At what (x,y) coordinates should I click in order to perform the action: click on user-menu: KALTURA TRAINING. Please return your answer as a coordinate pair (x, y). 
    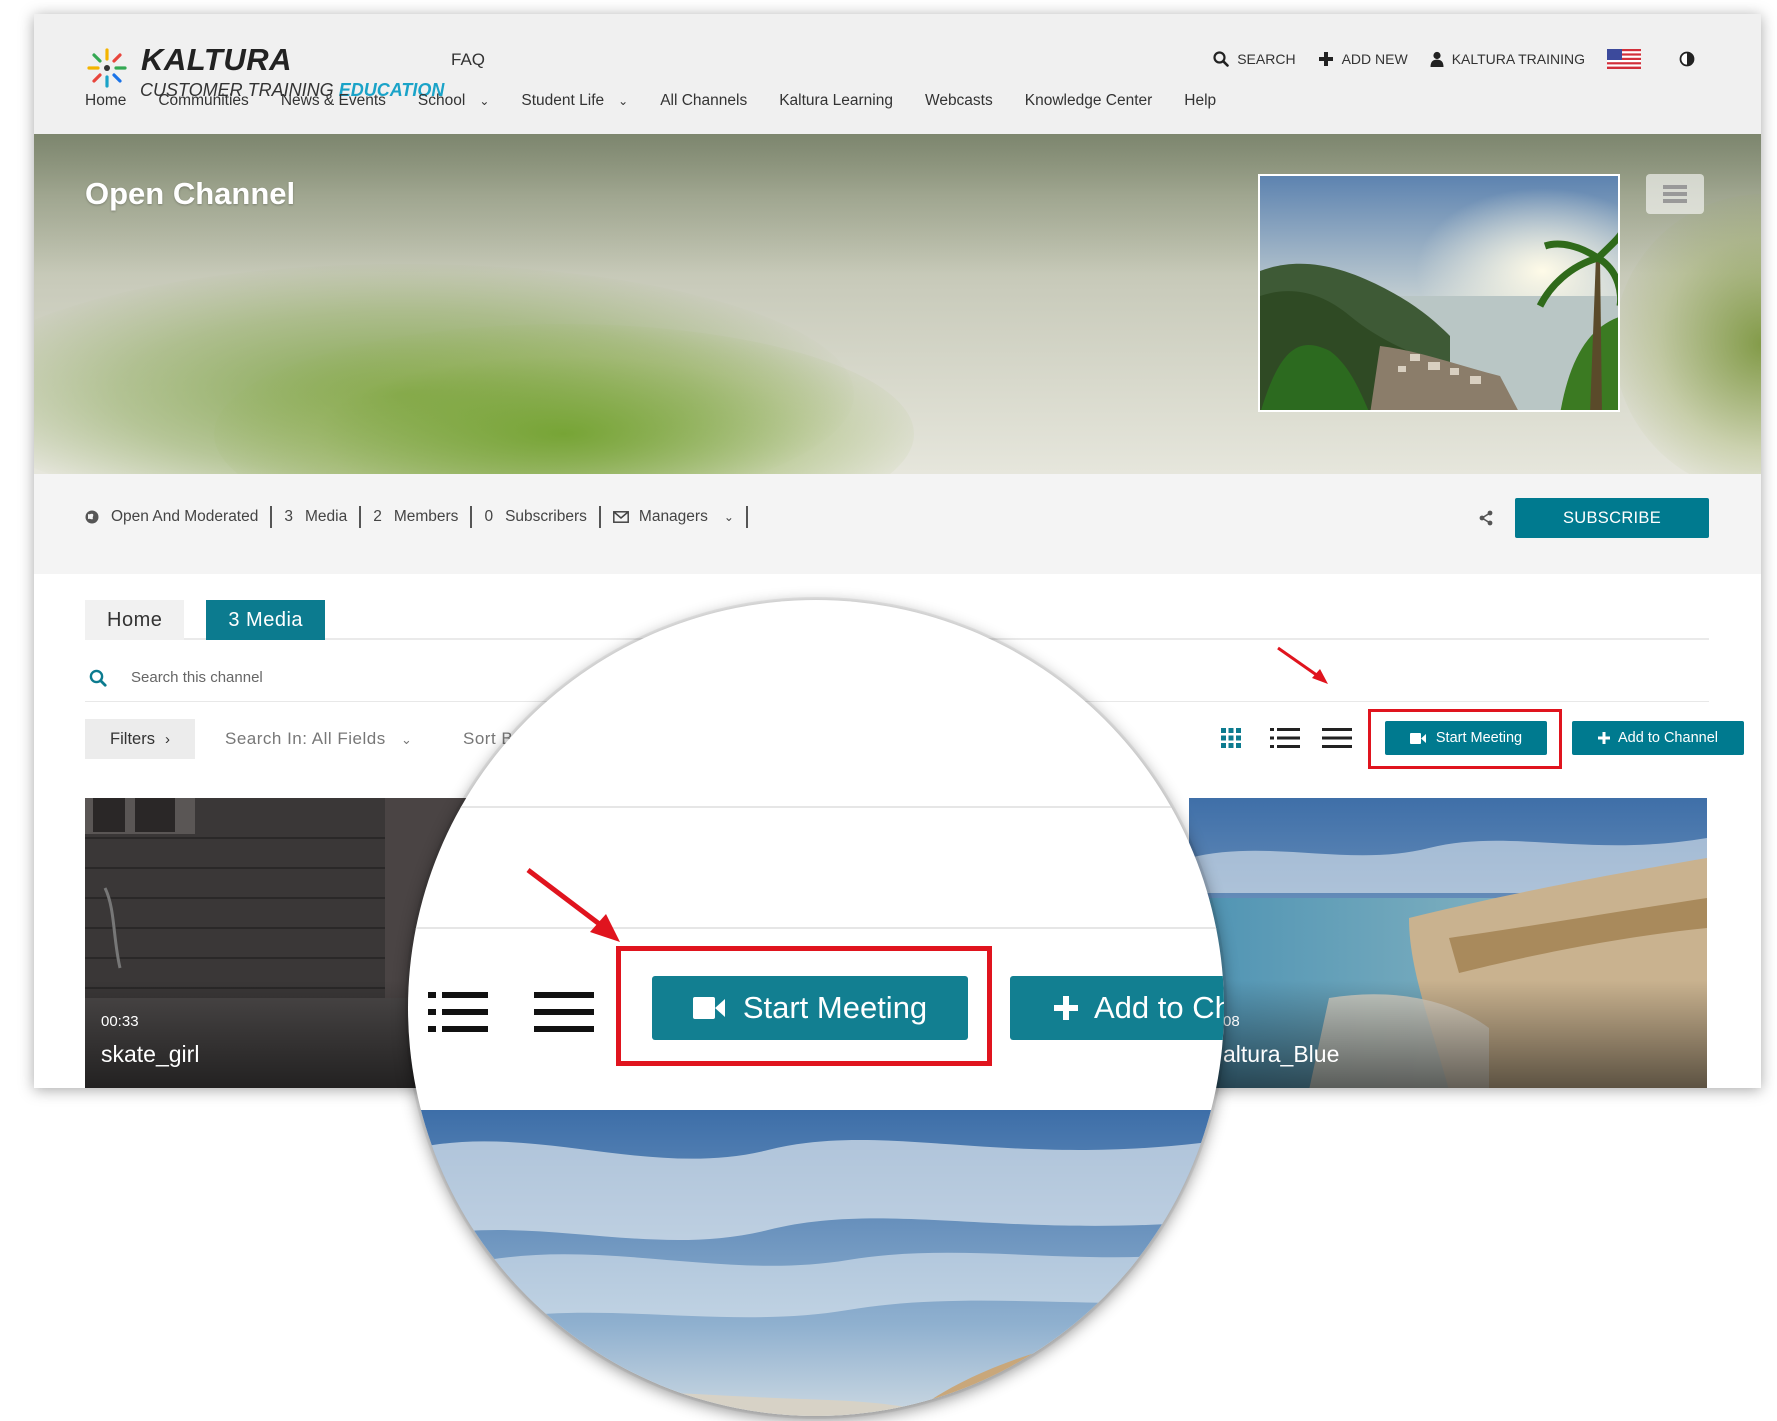
    Looking at the image, I should click on (1507, 59).